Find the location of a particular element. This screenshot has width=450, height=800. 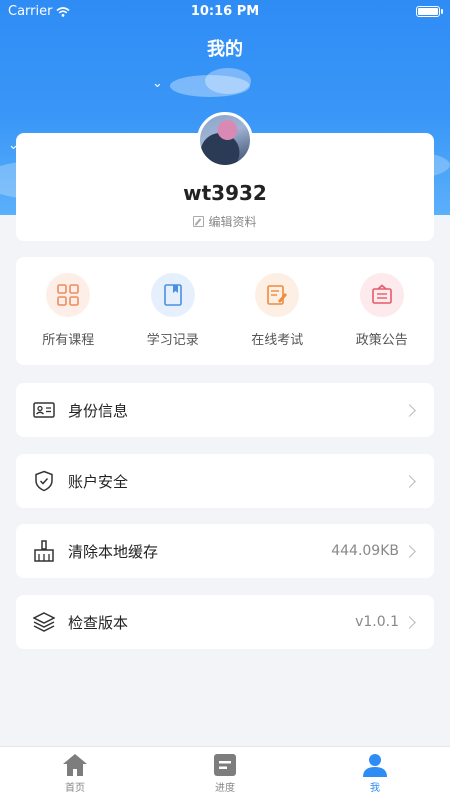

version-value: v1.0.1 is located at coordinates (377, 622).